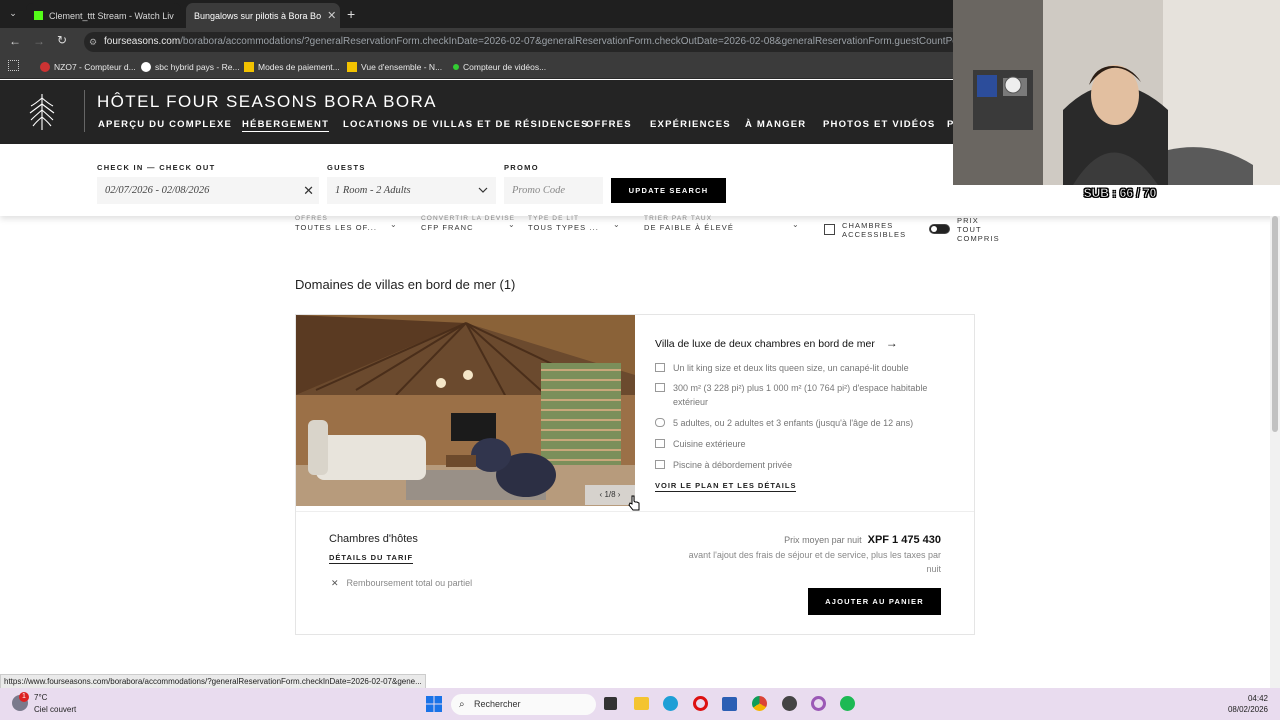 This screenshot has width=1280, height=720. What do you see at coordinates (1275, 324) in the screenshot?
I see `scrollbar-thumb` at bounding box center [1275, 324].